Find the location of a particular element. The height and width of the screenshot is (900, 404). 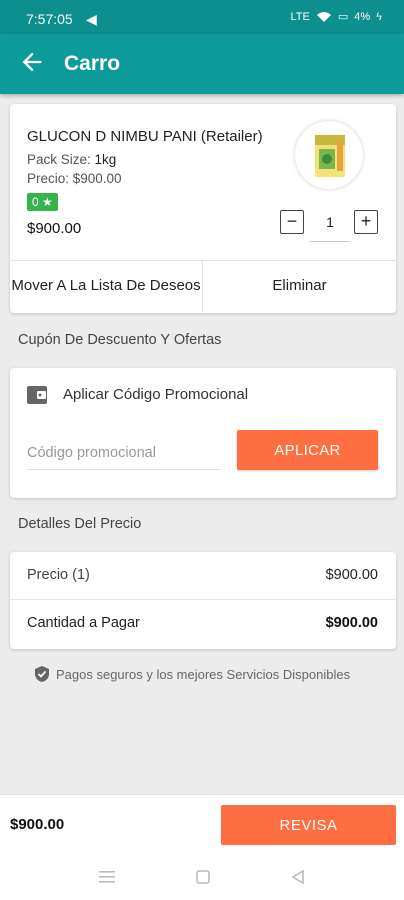

network-label: LTE is located at coordinates (300, 16).